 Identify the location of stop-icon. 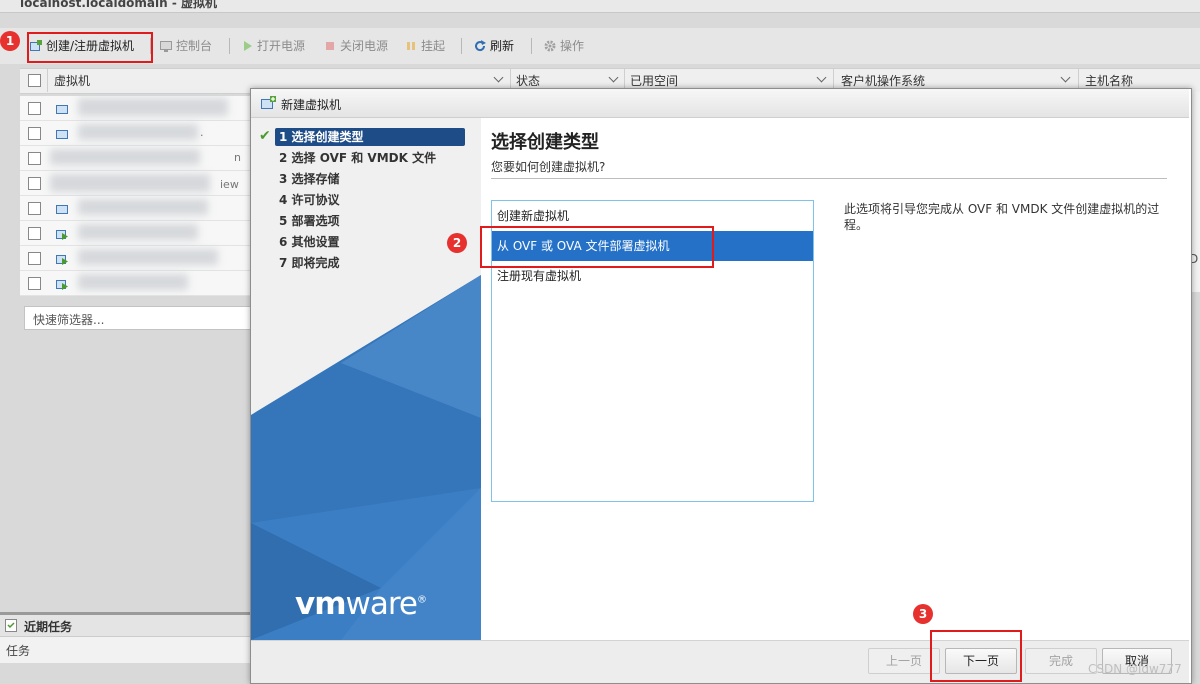
(330, 46).